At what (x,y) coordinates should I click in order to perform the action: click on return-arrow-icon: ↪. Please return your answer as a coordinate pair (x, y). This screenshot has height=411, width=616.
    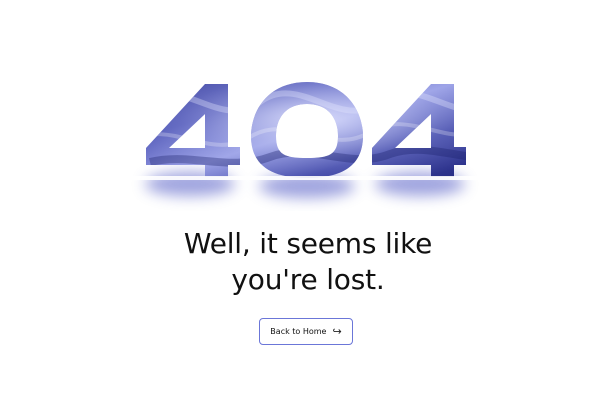
    Looking at the image, I should click on (337, 331).